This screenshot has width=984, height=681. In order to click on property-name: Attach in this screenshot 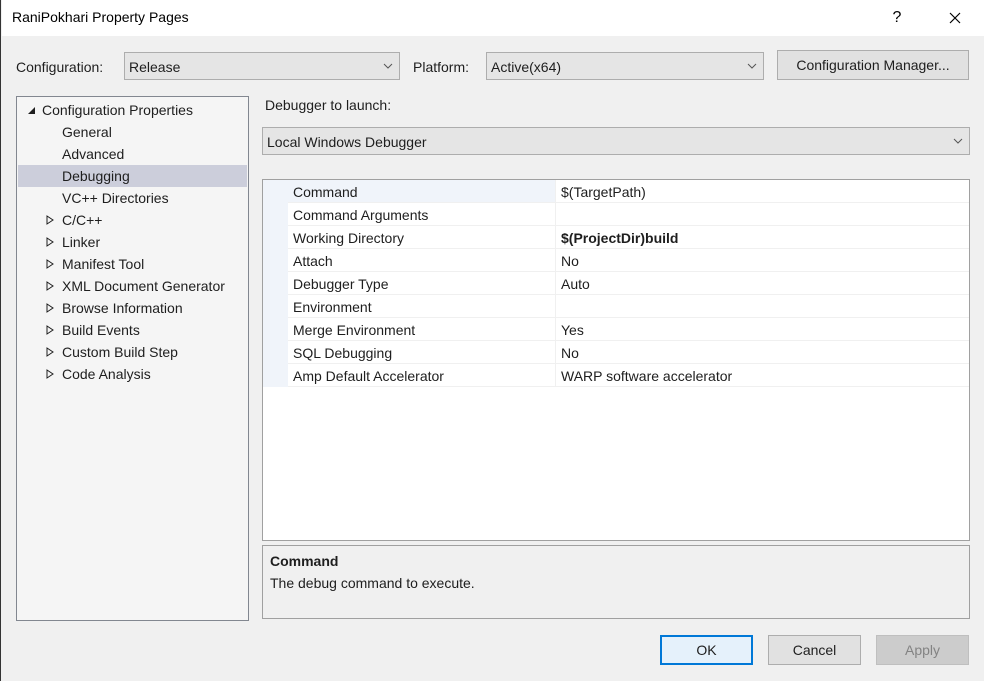, I will do `click(422, 260)`.